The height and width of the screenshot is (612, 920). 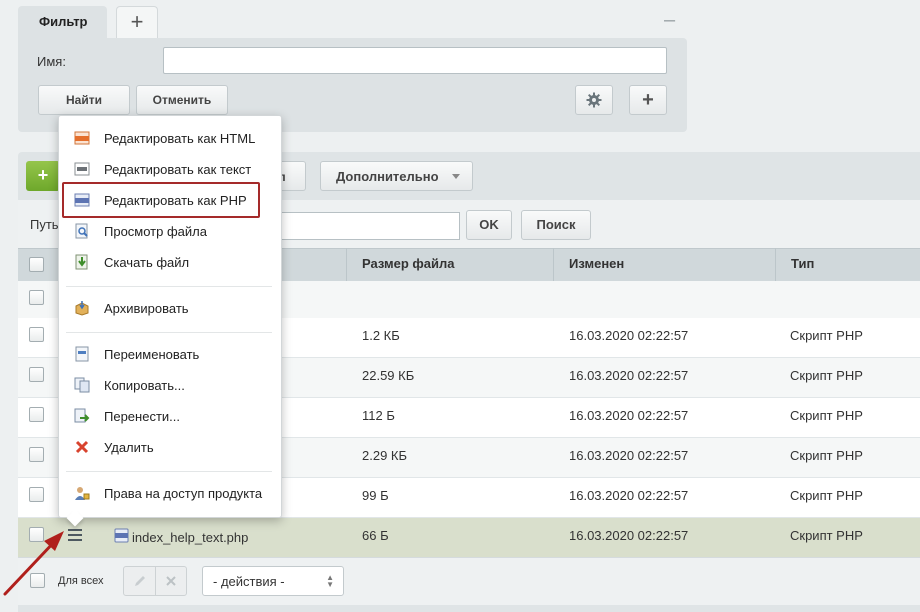 What do you see at coordinates (556, 225) in the screenshot?
I see `search-button: Поиск` at bounding box center [556, 225].